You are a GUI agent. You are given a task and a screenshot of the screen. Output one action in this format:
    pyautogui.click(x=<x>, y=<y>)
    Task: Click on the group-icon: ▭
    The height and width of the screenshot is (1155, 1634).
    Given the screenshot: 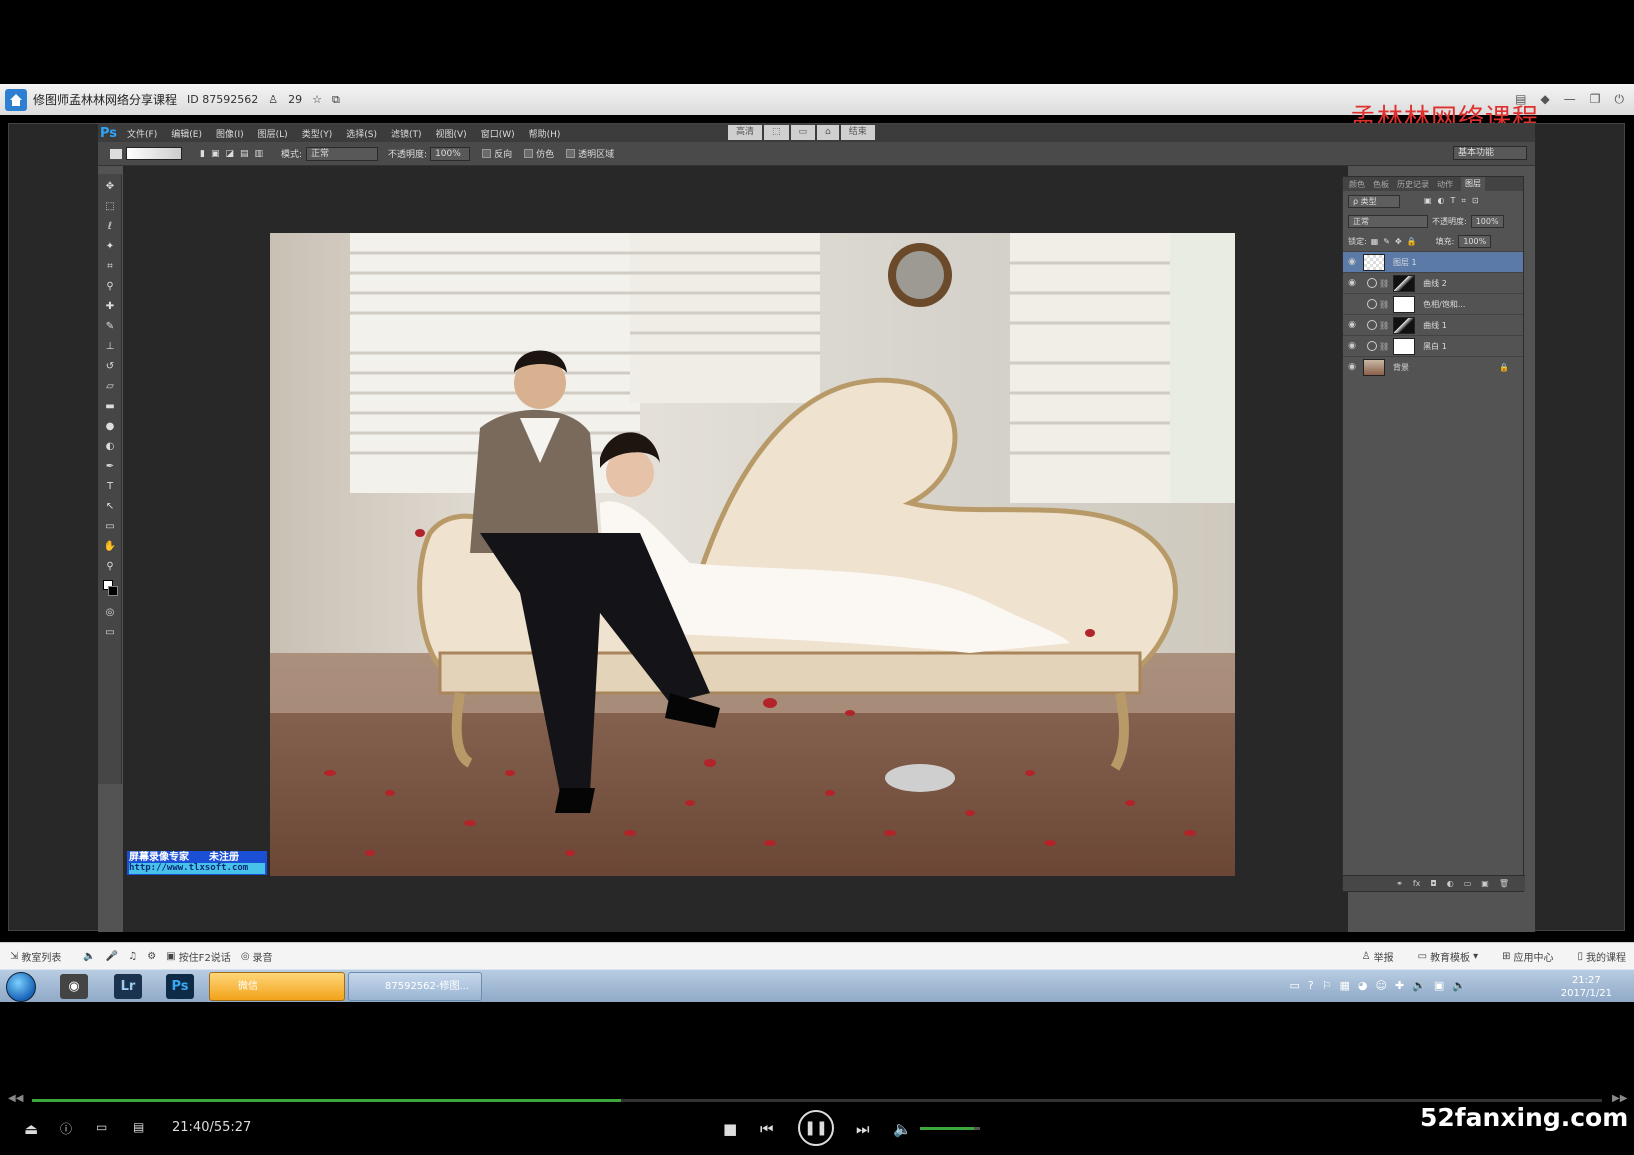 What is the action you would take?
    pyautogui.click(x=1468, y=883)
    